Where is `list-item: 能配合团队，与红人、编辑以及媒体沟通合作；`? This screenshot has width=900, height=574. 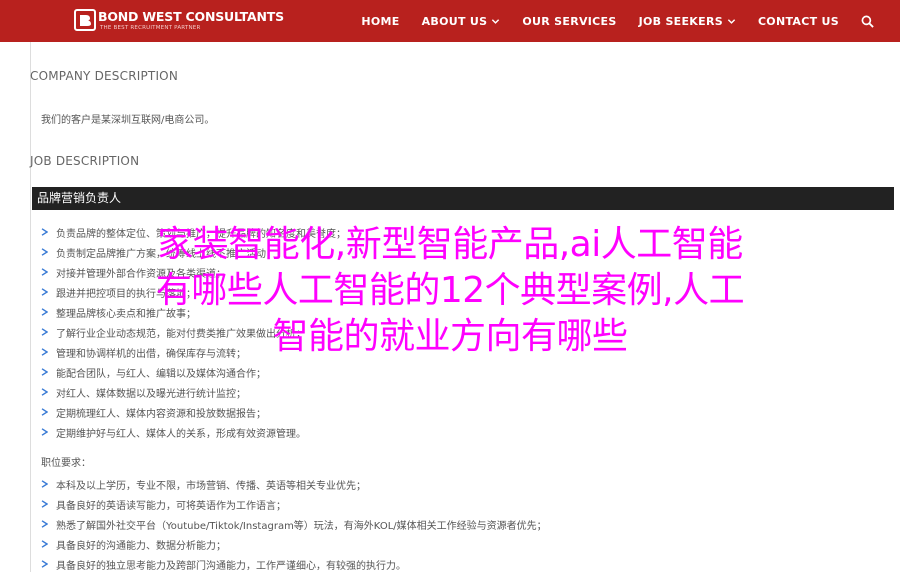
list-item: 能配合团队，与红人、编辑以及媒体沟通合作； is located at coordinates (193, 372).